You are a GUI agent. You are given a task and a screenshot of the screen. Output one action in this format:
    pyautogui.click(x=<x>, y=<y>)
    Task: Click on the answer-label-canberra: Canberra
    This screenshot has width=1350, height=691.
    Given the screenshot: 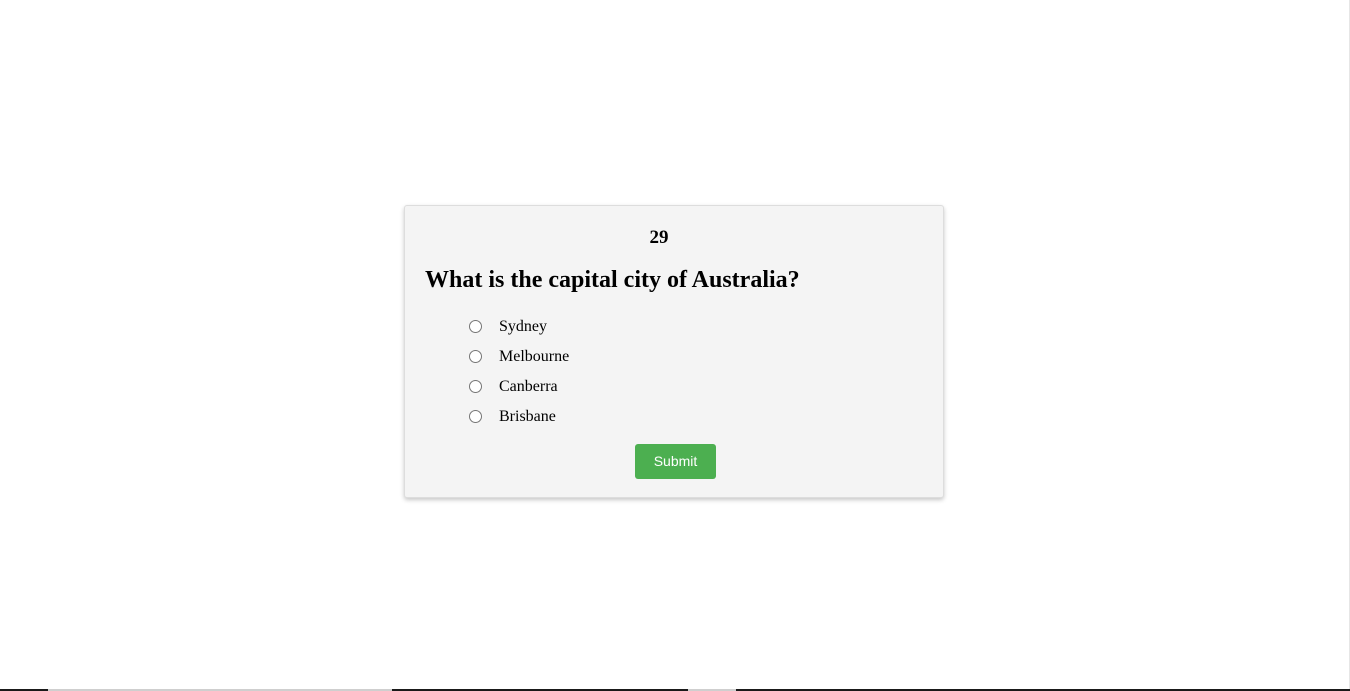 What is the action you would take?
    pyautogui.click(x=528, y=386)
    